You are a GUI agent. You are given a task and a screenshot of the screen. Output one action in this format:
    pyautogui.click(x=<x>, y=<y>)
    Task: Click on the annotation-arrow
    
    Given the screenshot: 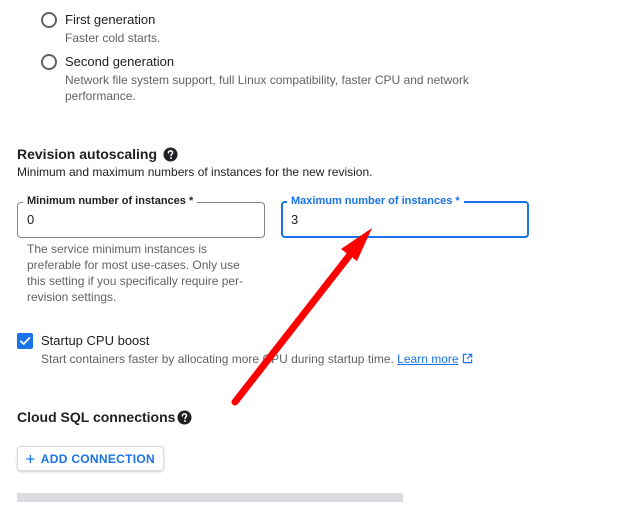 What is the action you would take?
    pyautogui.click(x=301, y=317)
    